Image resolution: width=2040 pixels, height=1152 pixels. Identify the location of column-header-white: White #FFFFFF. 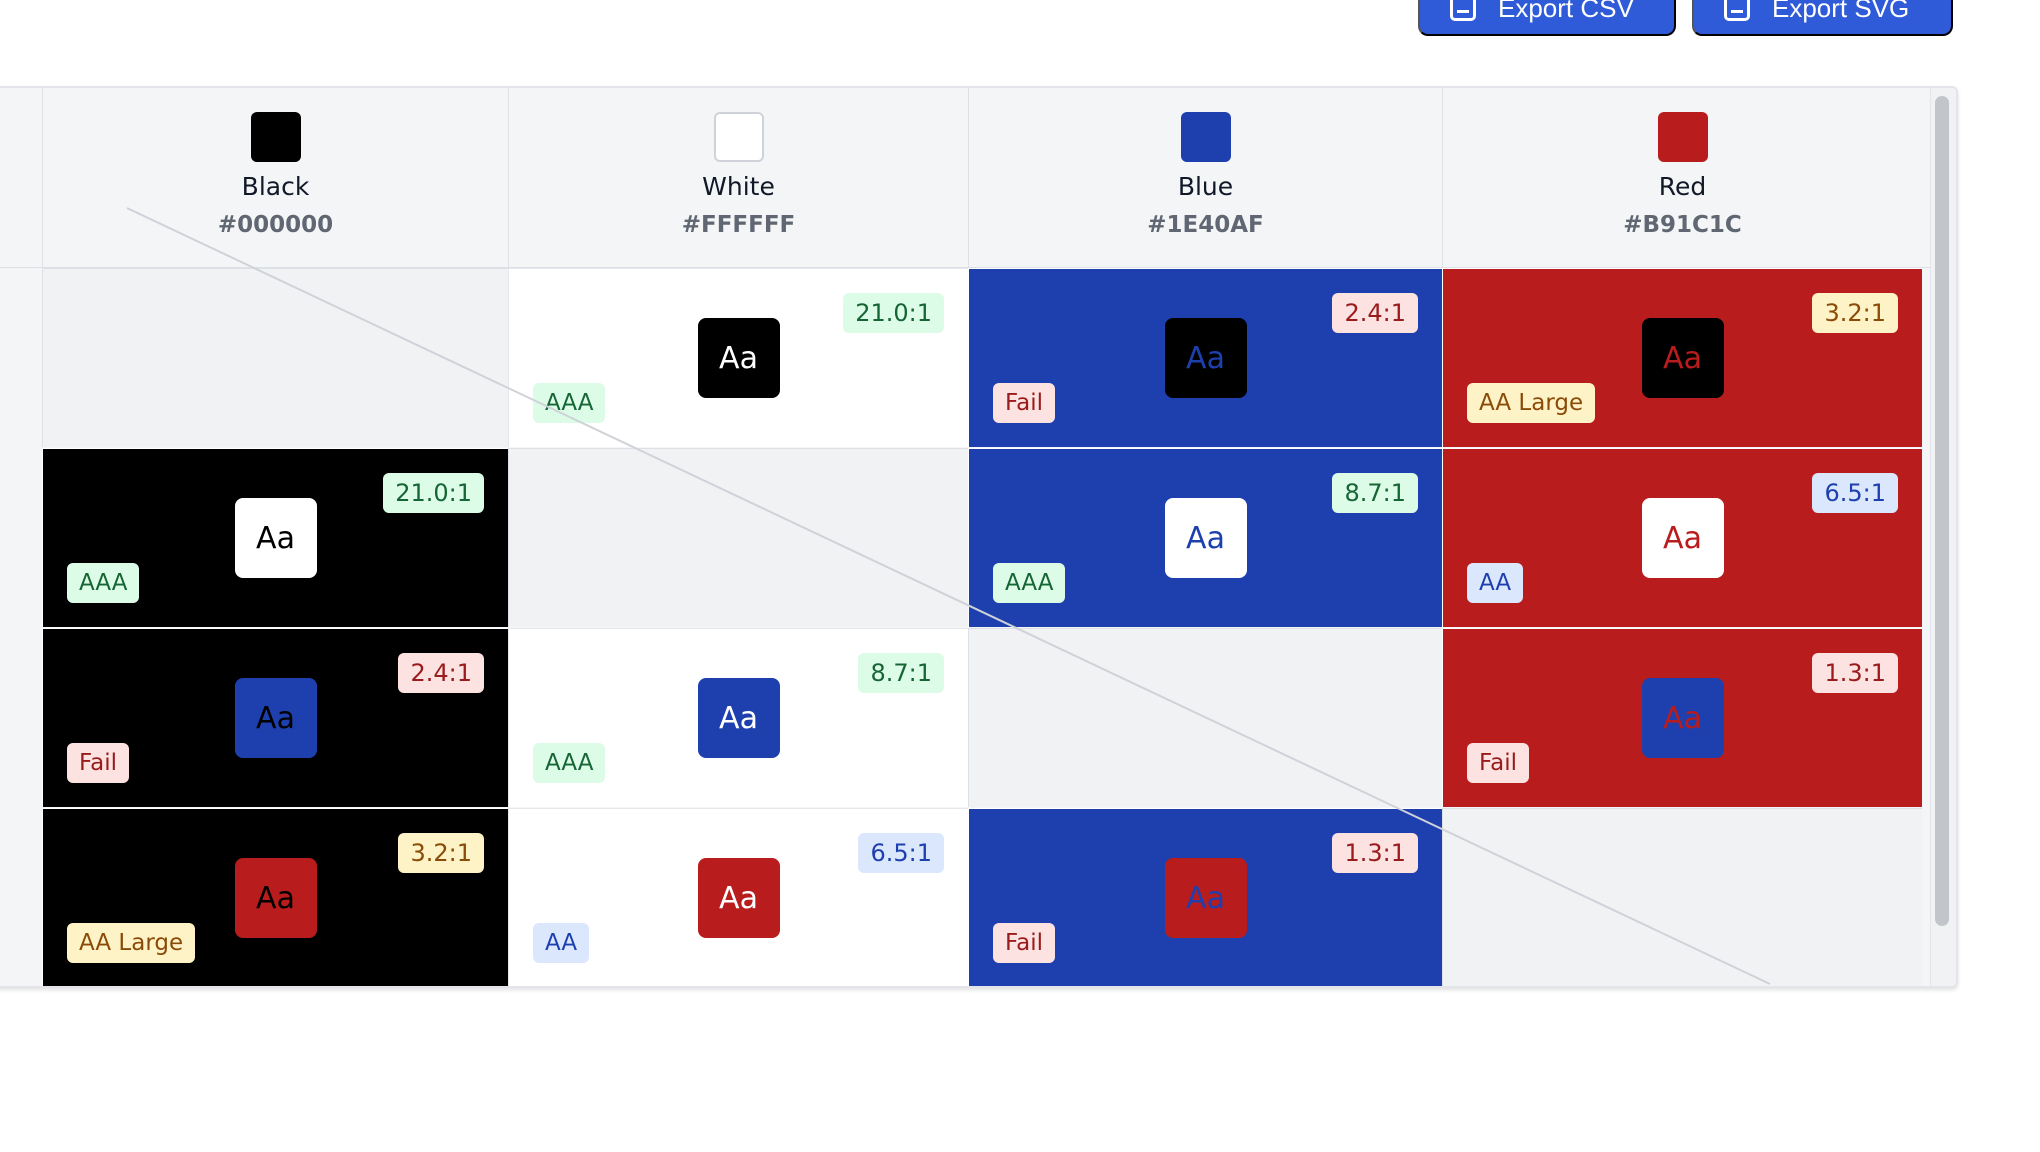
(738, 178).